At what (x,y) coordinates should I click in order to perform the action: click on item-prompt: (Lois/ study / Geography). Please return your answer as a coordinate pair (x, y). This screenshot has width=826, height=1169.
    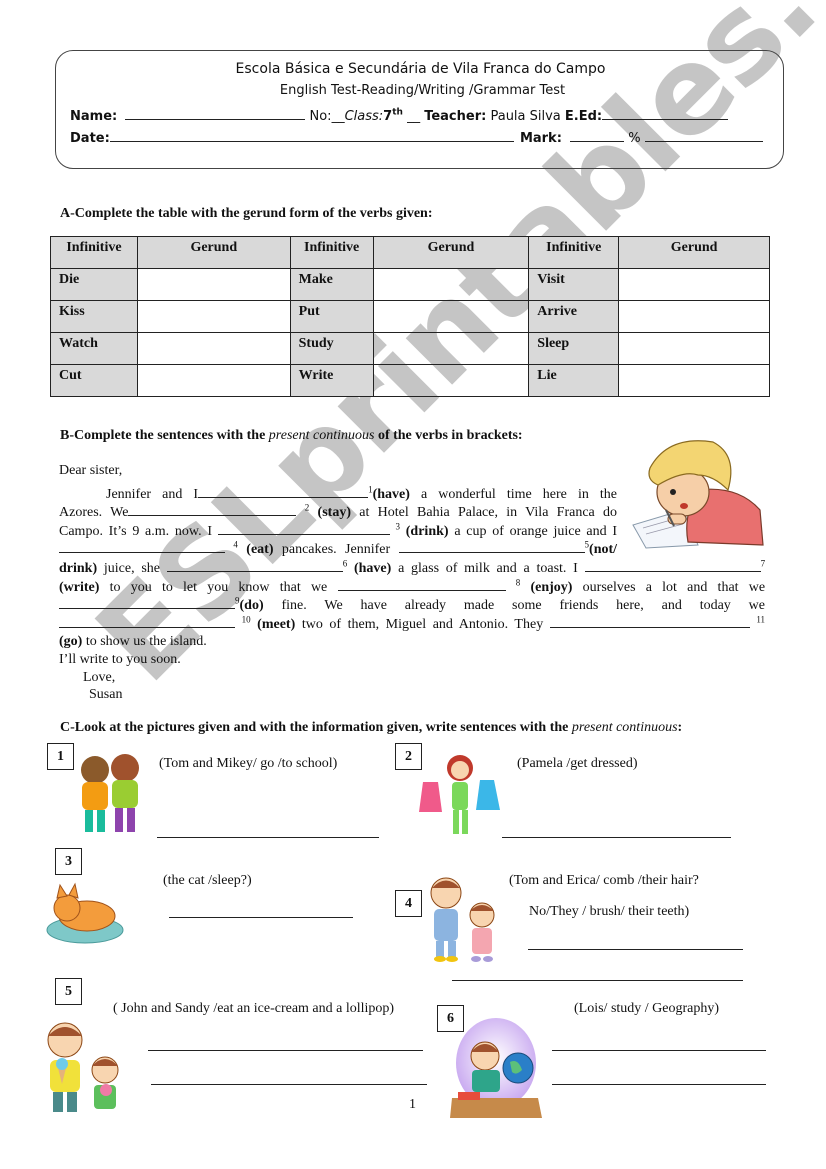
    Looking at the image, I should click on (647, 1008).